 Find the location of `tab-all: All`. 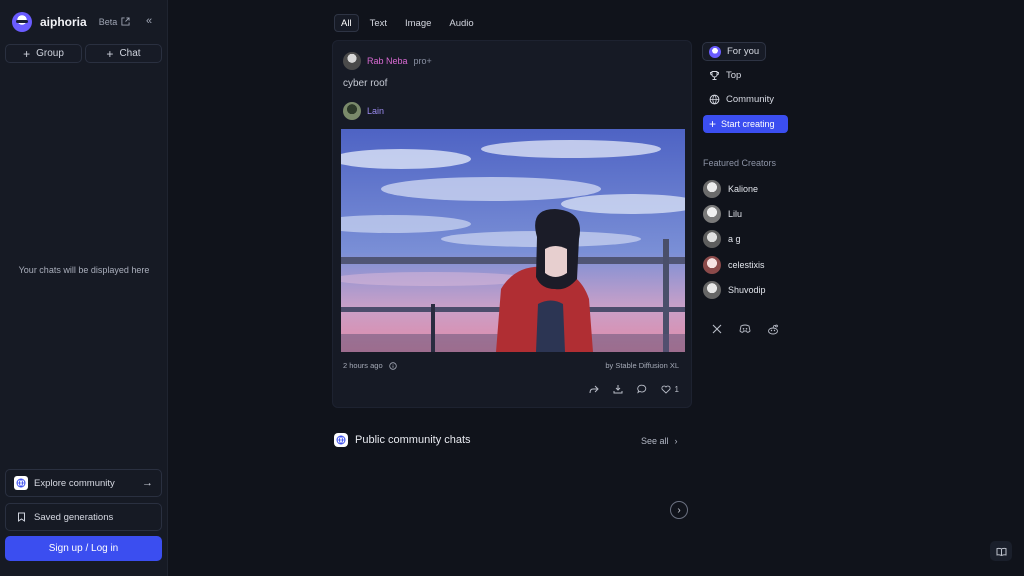

tab-all: All is located at coordinates (346, 23).